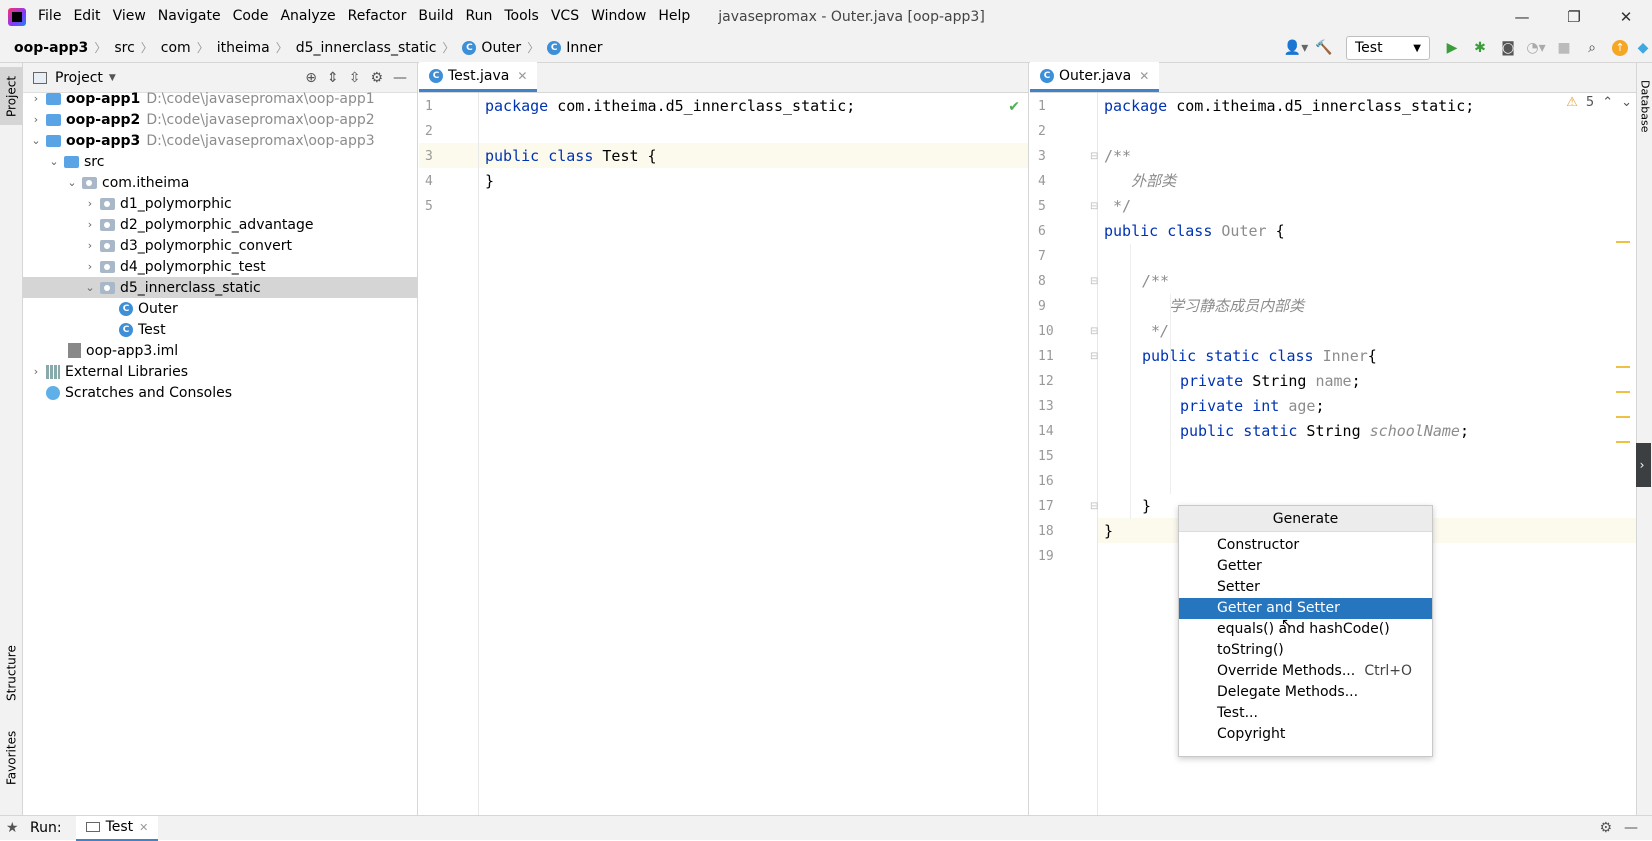 This screenshot has width=1652, height=841. What do you see at coordinates (172, 48) in the screenshot?
I see `breadcrumb-com: com` at bounding box center [172, 48].